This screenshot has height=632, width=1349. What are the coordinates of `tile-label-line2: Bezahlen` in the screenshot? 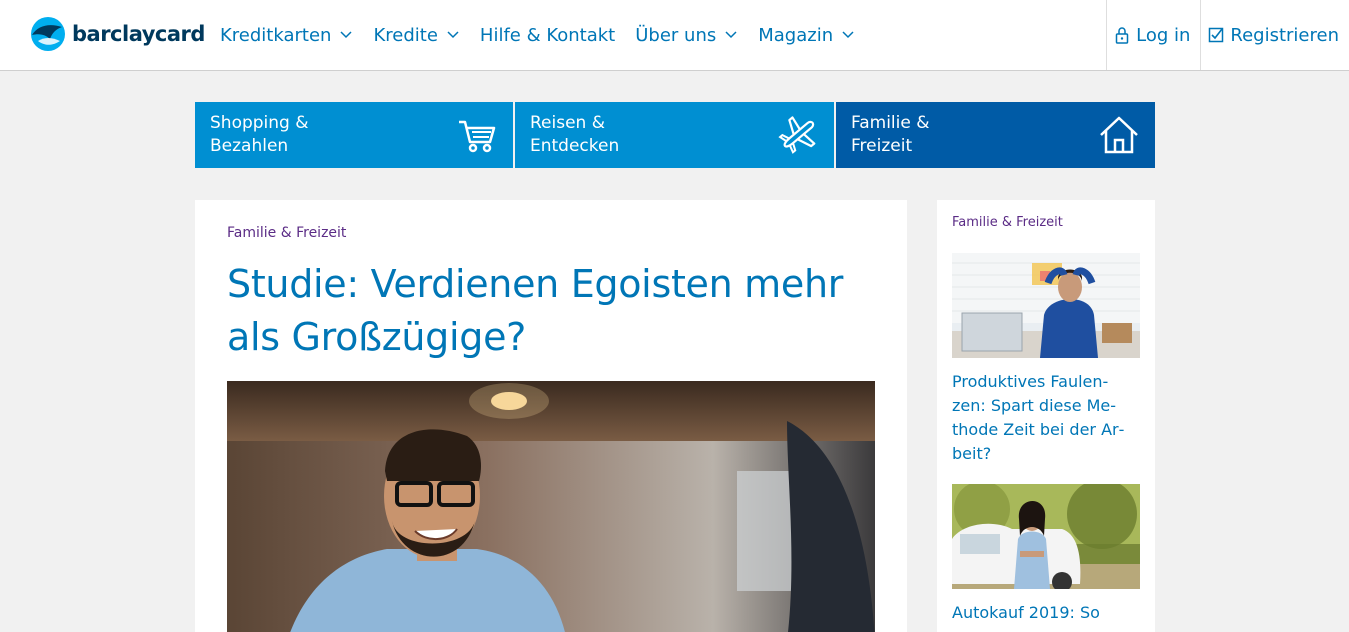 It's located at (249, 146).